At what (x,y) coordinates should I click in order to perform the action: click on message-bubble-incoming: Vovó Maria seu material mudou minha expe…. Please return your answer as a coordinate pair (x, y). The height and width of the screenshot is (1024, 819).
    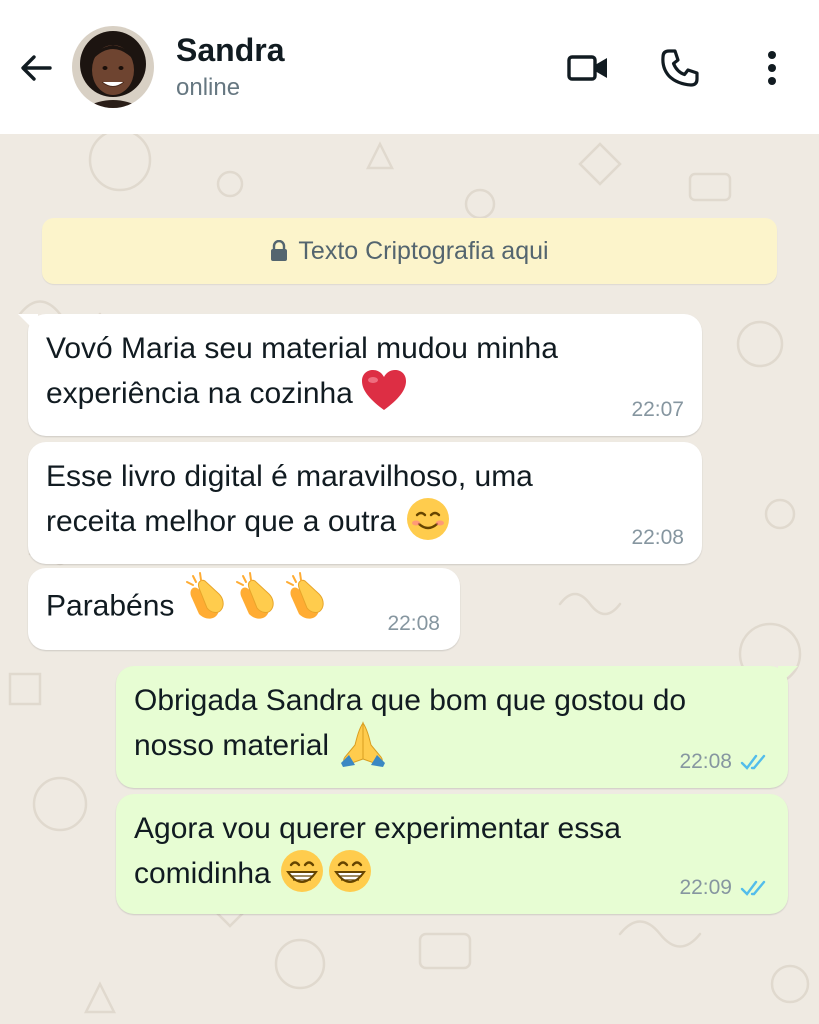
    Looking at the image, I should click on (360, 375).